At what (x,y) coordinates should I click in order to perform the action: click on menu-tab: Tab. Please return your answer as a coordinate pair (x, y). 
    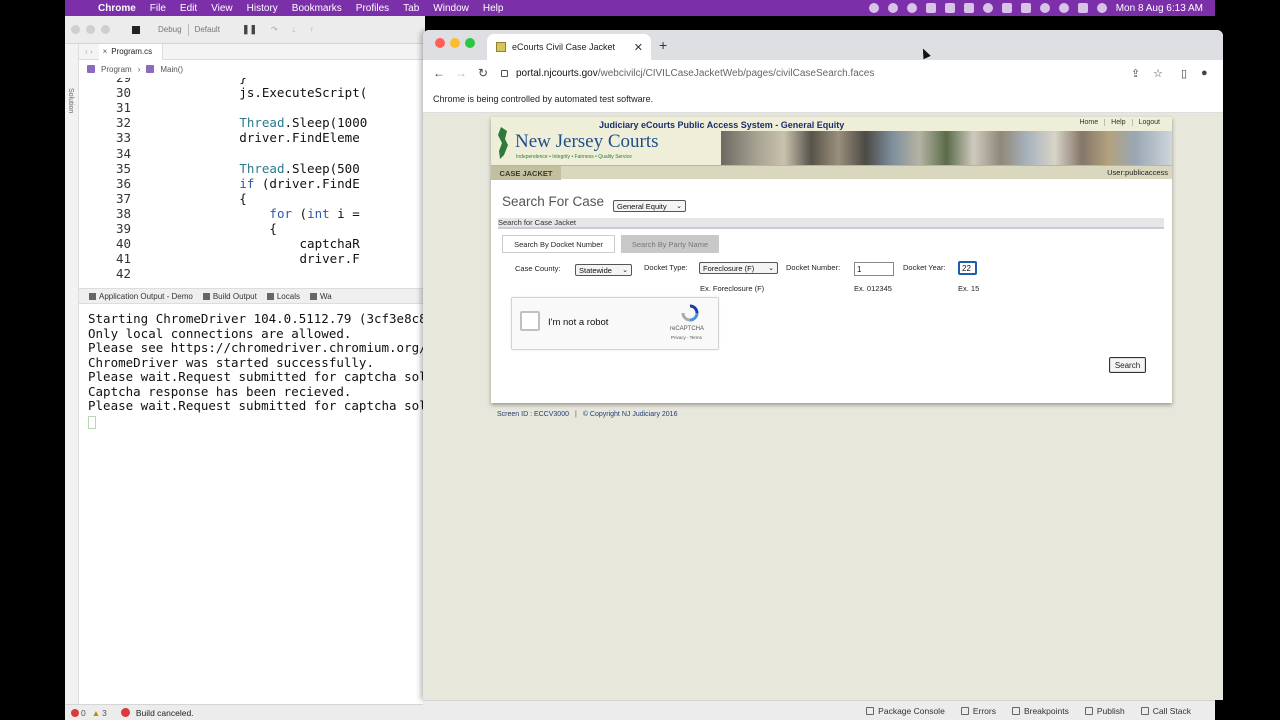
    Looking at the image, I should click on (411, 8).